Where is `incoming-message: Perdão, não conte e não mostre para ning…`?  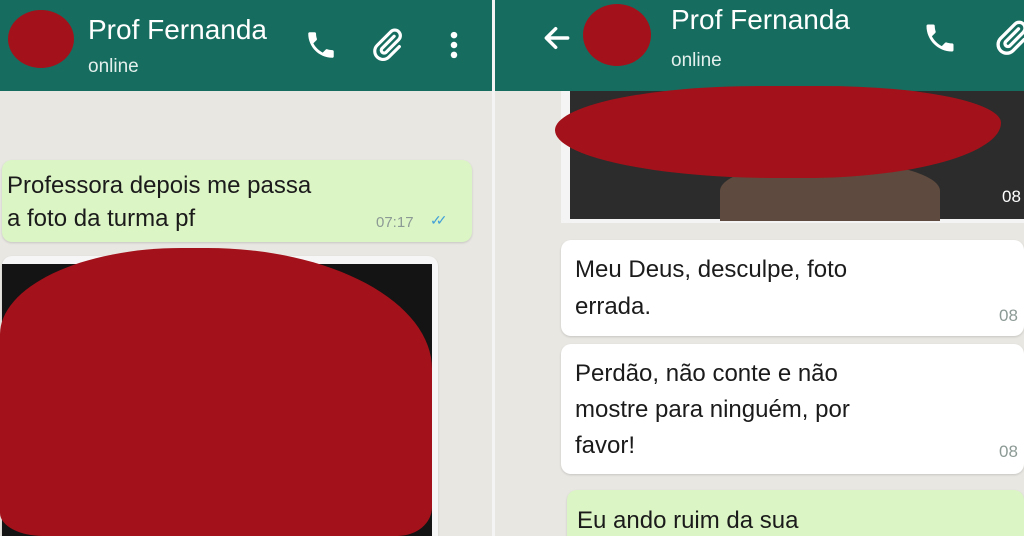 incoming-message: Perdão, não conte e não mostre para ning… is located at coordinates (792, 409).